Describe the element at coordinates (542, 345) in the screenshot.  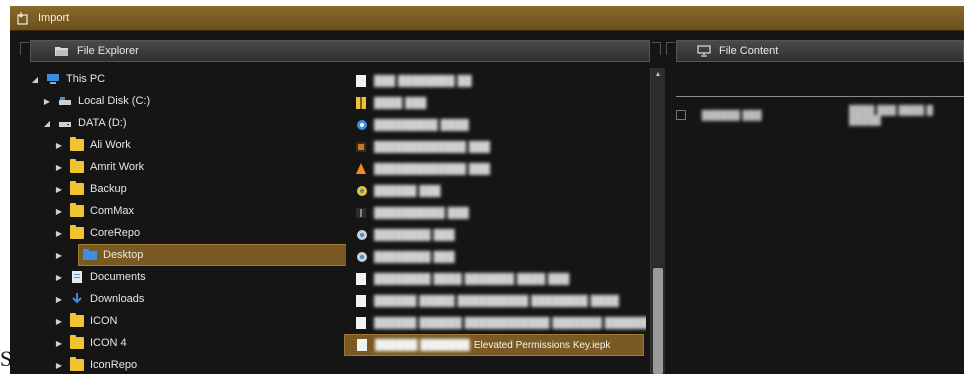
I see `file-name: Elevated Permissions Key.iepk` at that location.